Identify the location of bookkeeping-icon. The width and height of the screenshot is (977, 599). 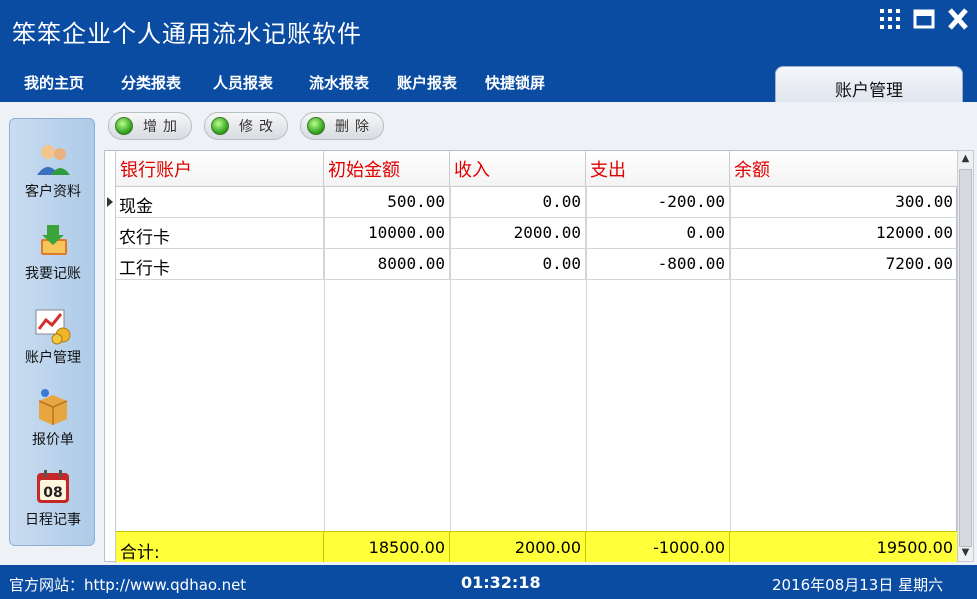
(53, 241).